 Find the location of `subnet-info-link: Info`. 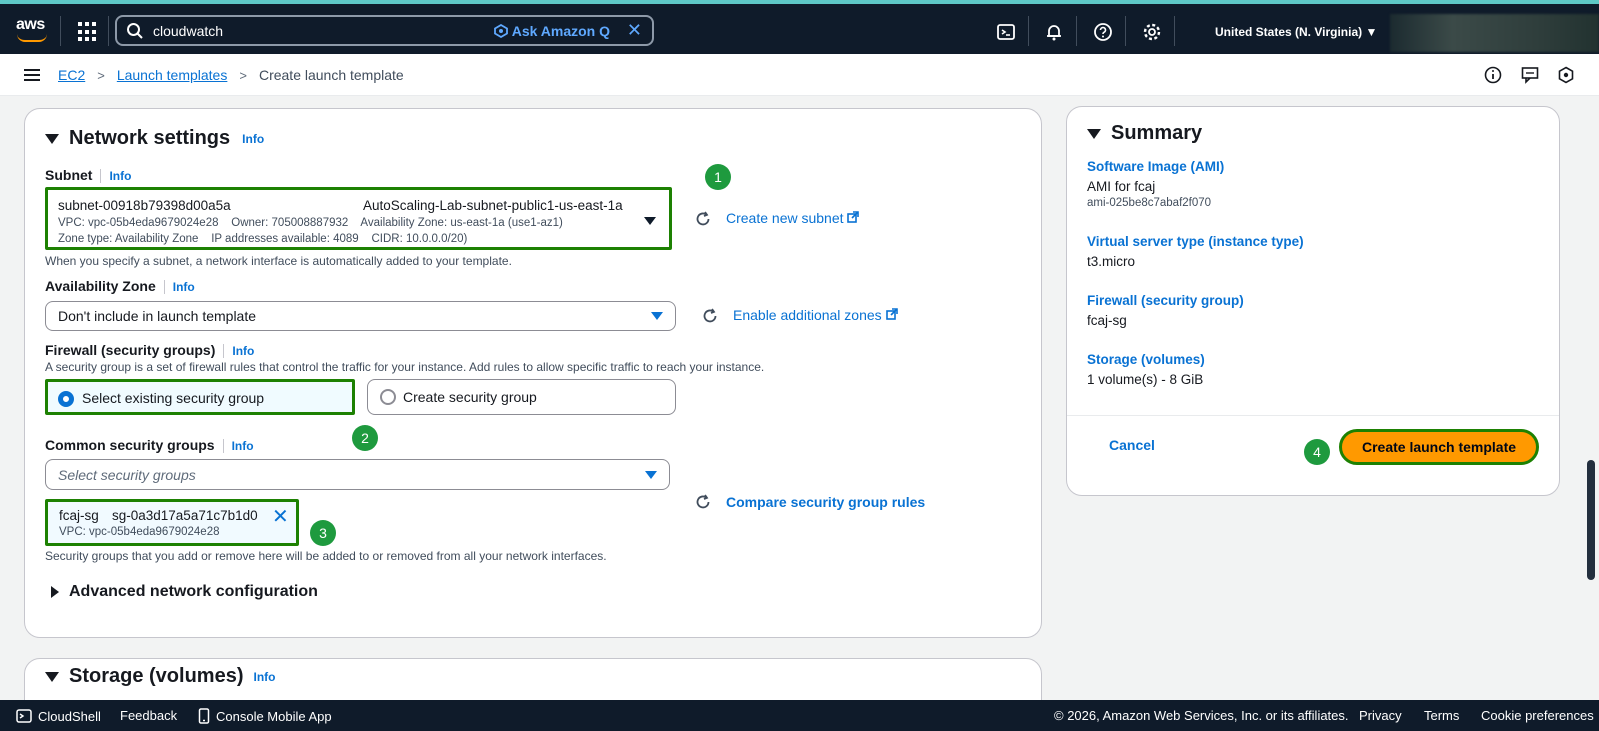

subnet-info-link: Info is located at coordinates (120, 176).